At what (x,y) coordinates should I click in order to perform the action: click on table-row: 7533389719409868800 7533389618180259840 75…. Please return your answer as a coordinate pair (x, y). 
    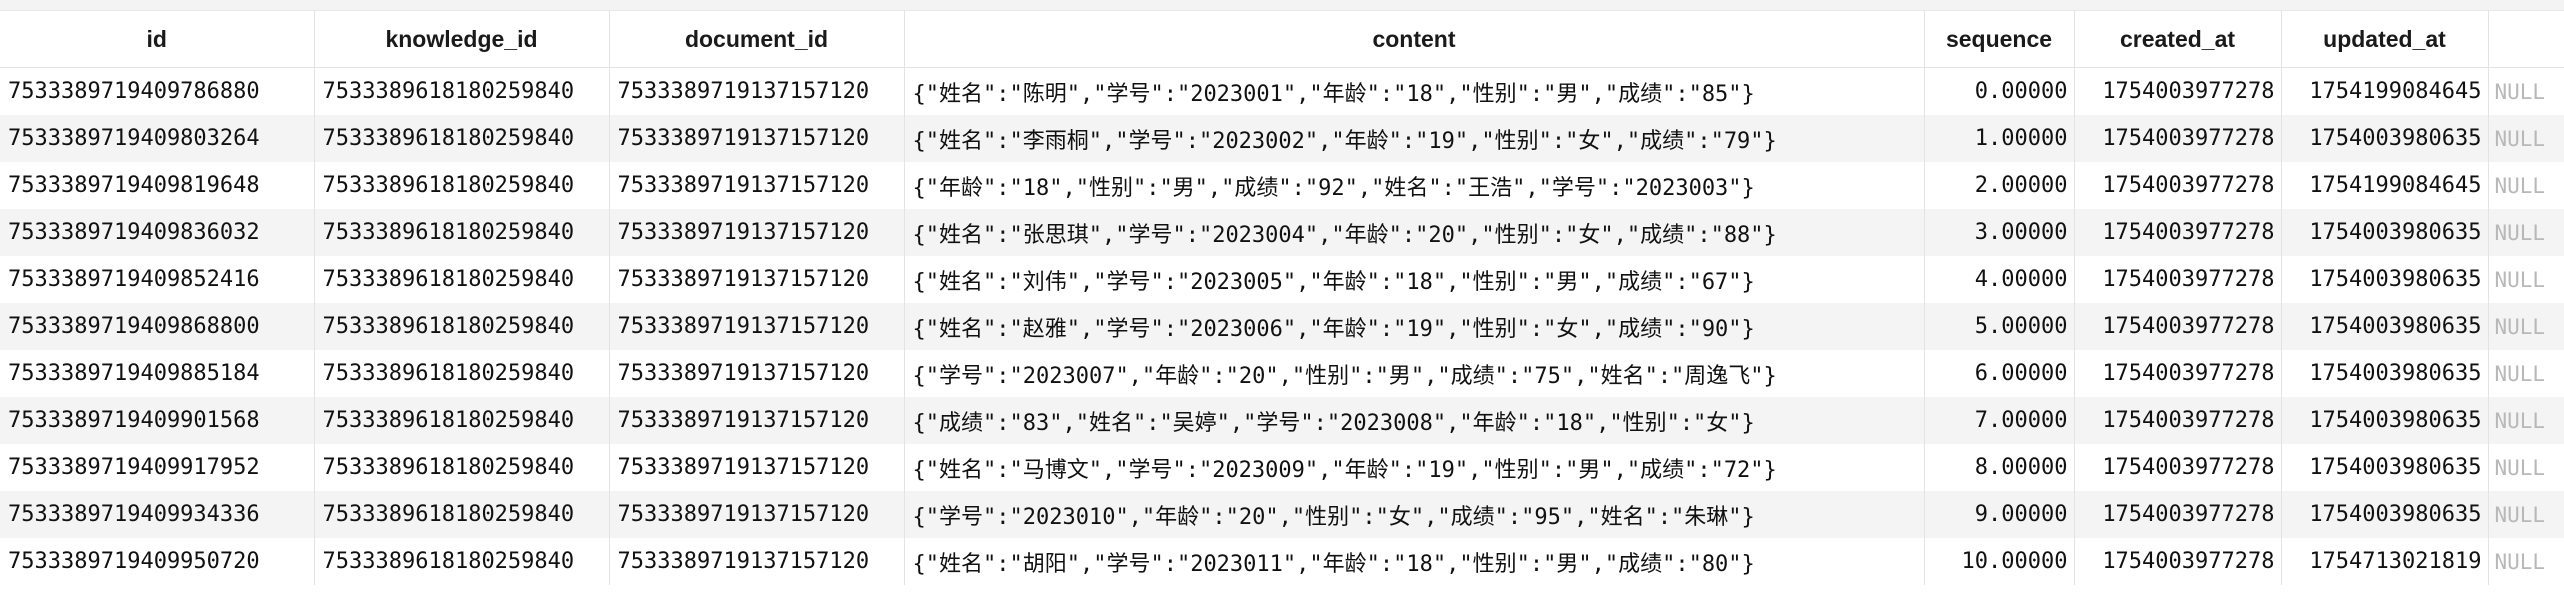
    Looking at the image, I should click on (1282, 326).